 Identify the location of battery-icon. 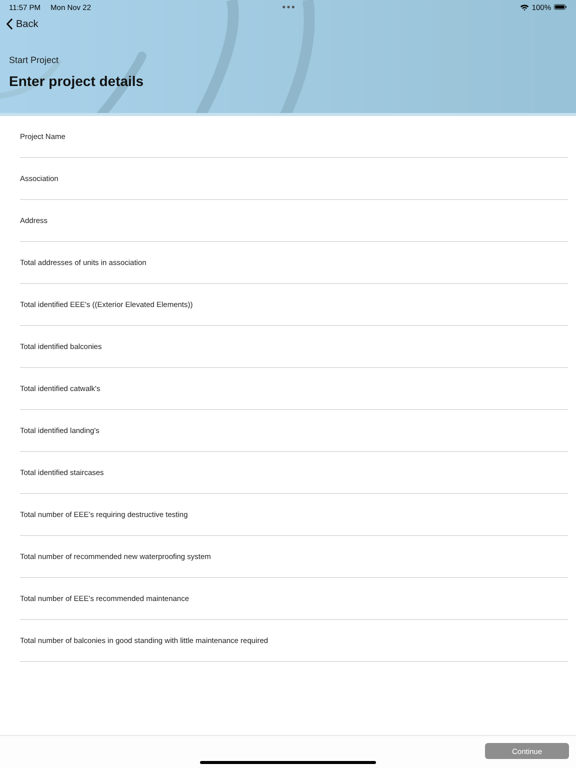
(560, 7).